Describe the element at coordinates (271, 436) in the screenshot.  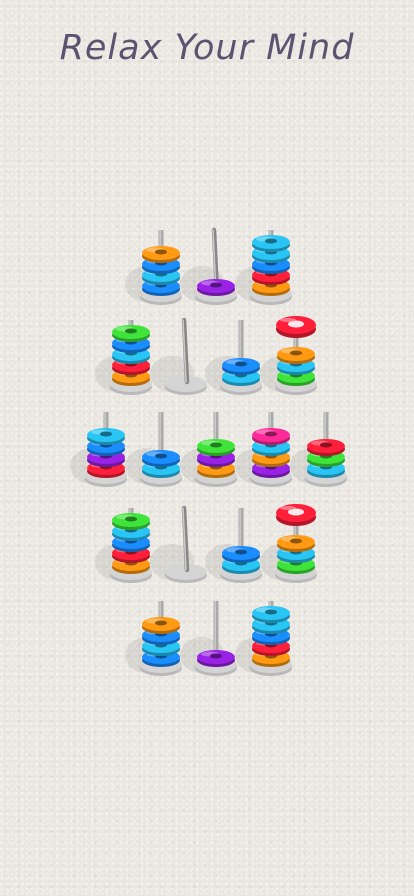
I see `ring-pink` at that location.